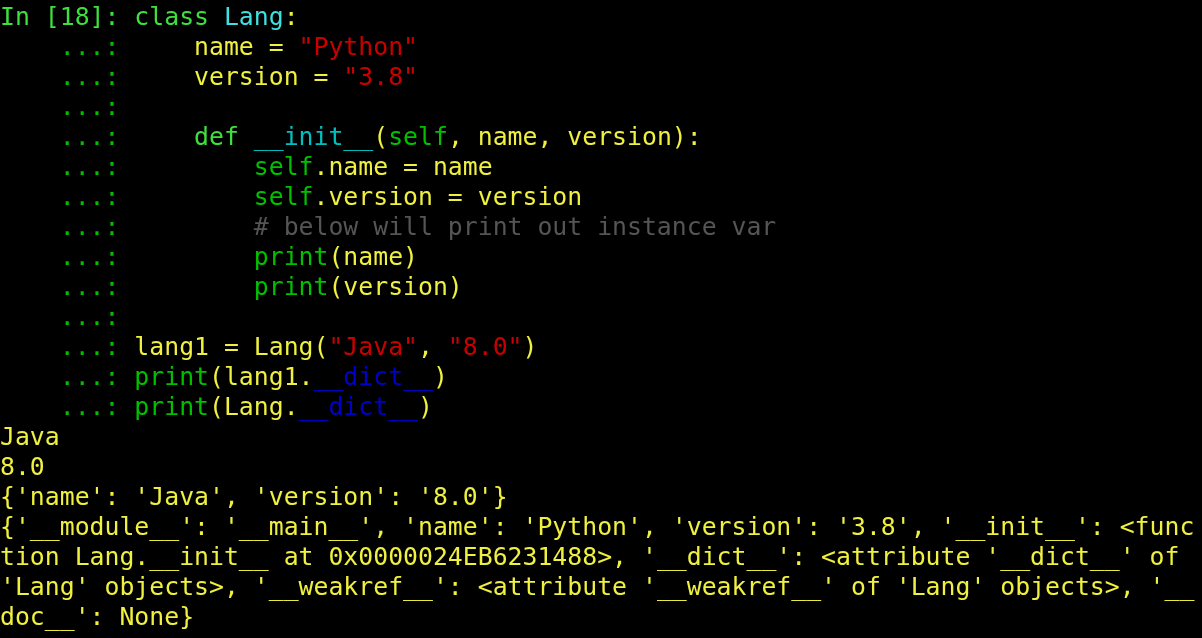 Image resolution: width=1202 pixels, height=638 pixels. What do you see at coordinates (30, 436) in the screenshot?
I see `output-line: Java` at bounding box center [30, 436].